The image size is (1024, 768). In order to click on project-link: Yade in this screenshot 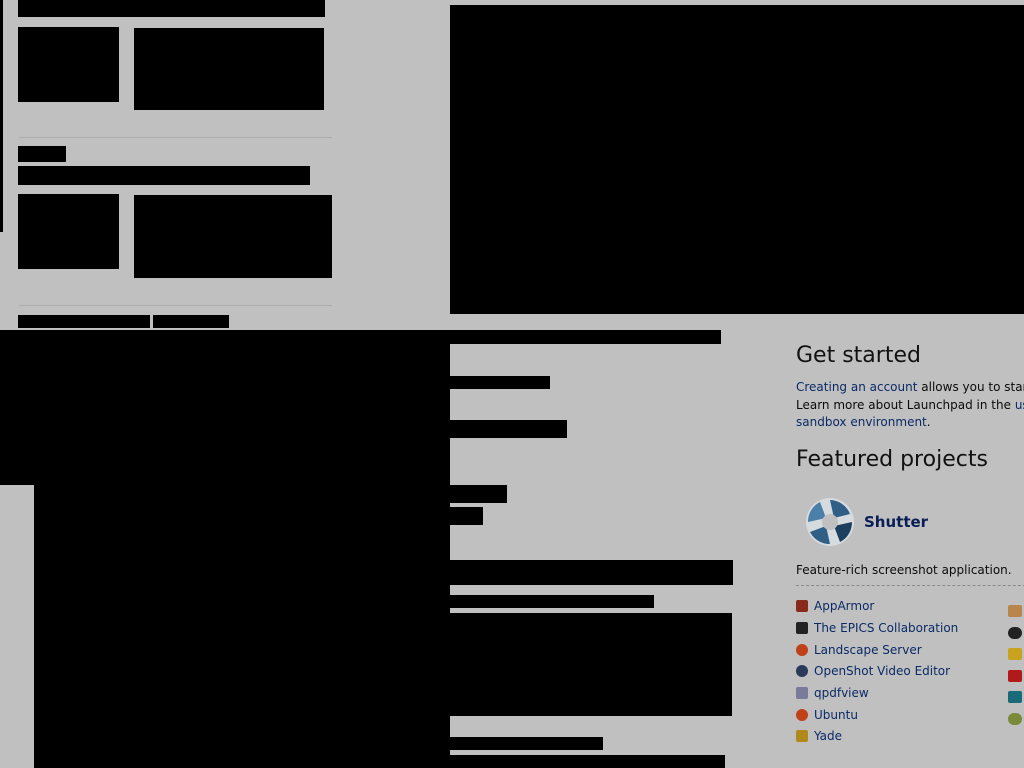, I will do `click(828, 736)`.